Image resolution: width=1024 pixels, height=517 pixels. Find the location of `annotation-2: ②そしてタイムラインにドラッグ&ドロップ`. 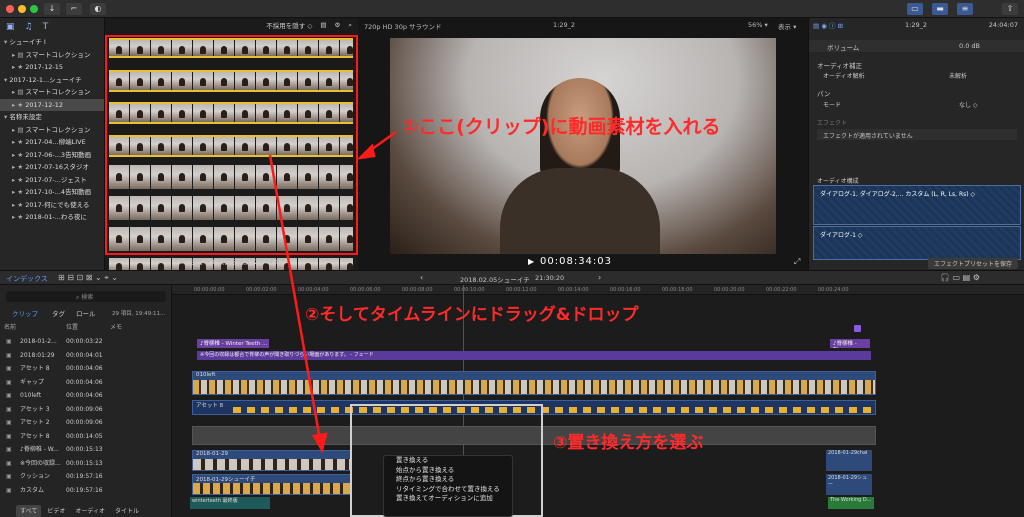

annotation-2: ②そしてタイムラインにドラッグ&ドロップ is located at coordinates (472, 315).